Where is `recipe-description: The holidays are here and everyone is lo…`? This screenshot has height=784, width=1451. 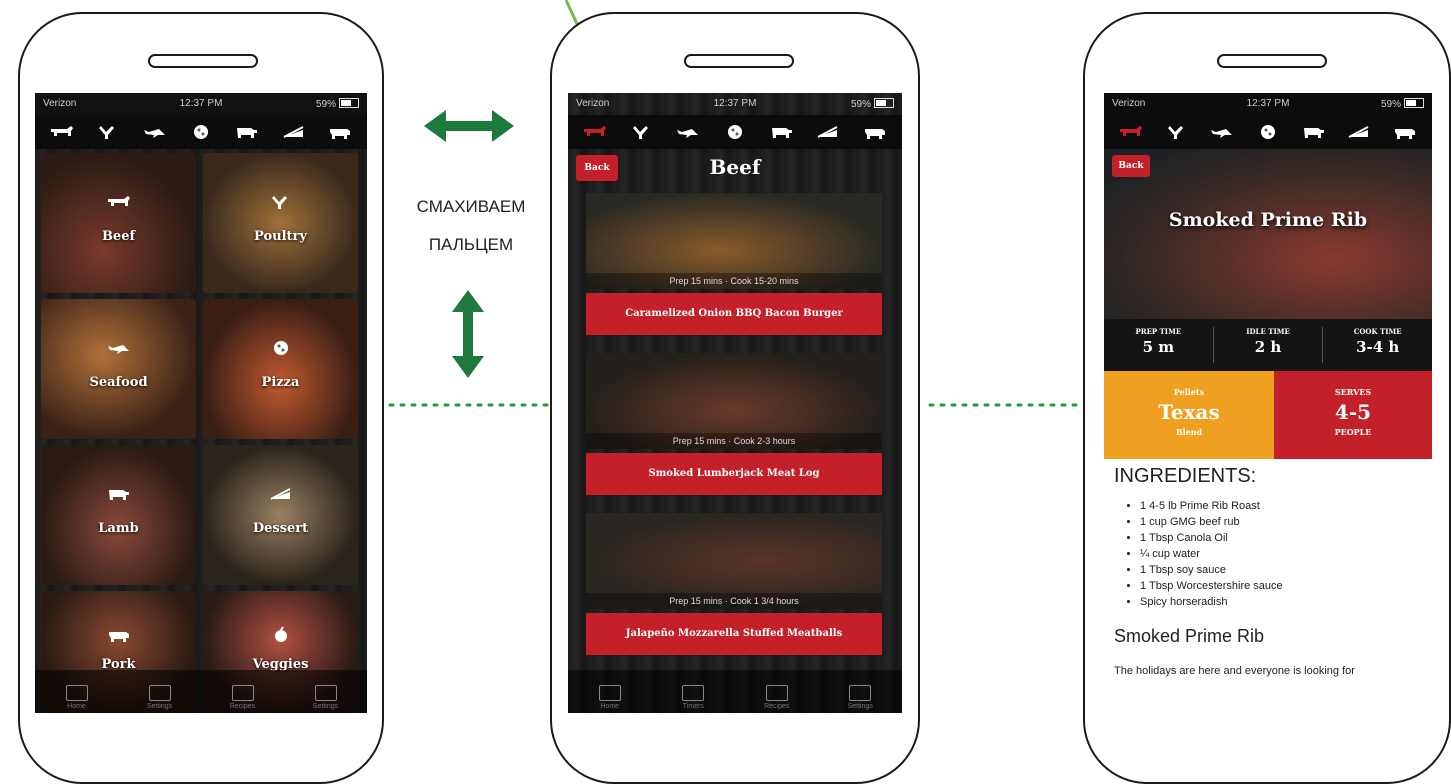 recipe-description: The holidays are here and everyone is lo… is located at coordinates (1234, 671).